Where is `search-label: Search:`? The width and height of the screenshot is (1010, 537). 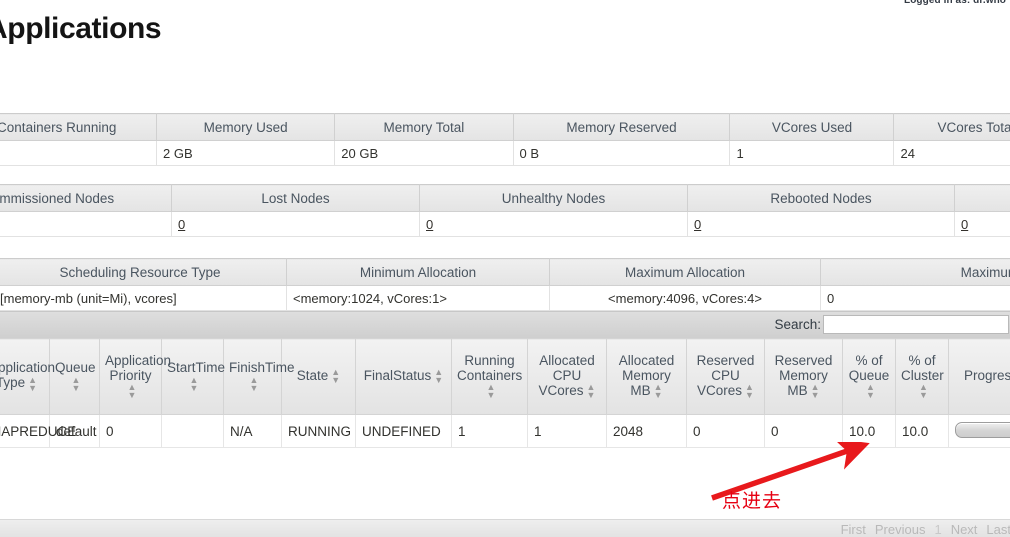 search-label: Search: is located at coordinates (797, 324).